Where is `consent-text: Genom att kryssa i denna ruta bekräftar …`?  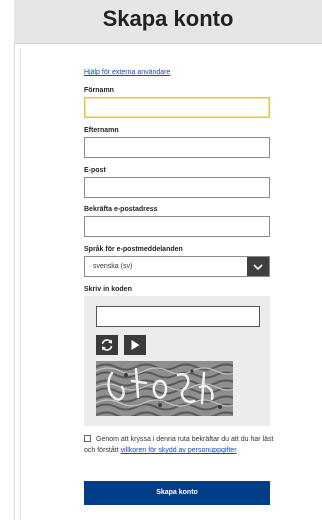
consent-text: Genom att kryssa i denna ruta bekräftar … is located at coordinates (179, 445).